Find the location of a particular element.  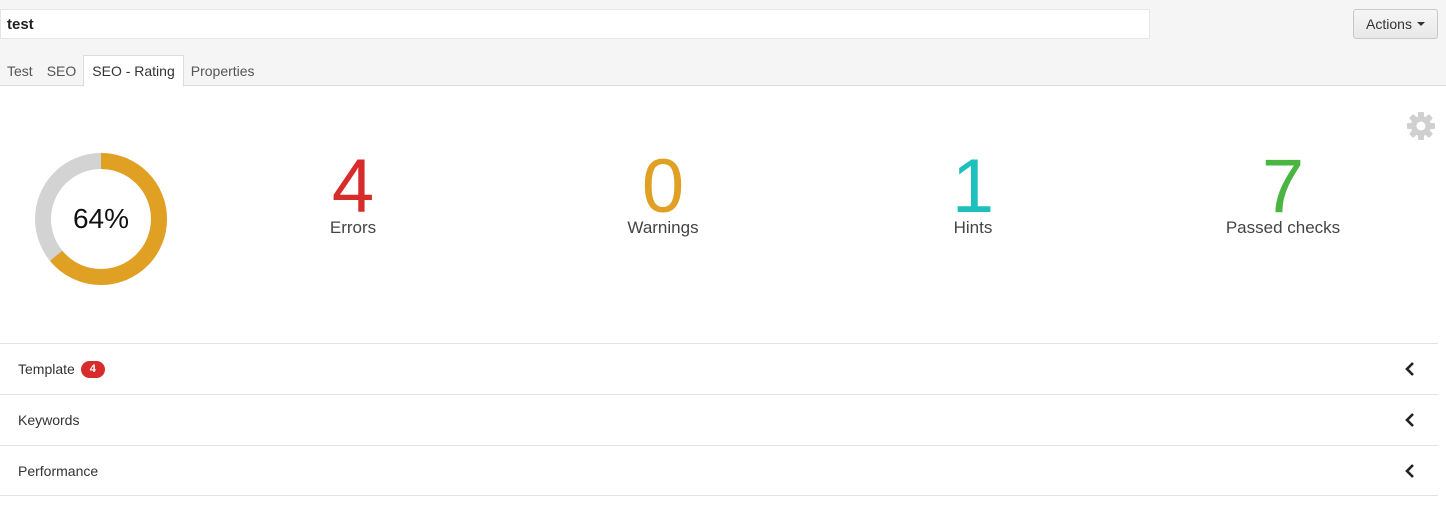

caret-down-icon is located at coordinates (1420, 24).